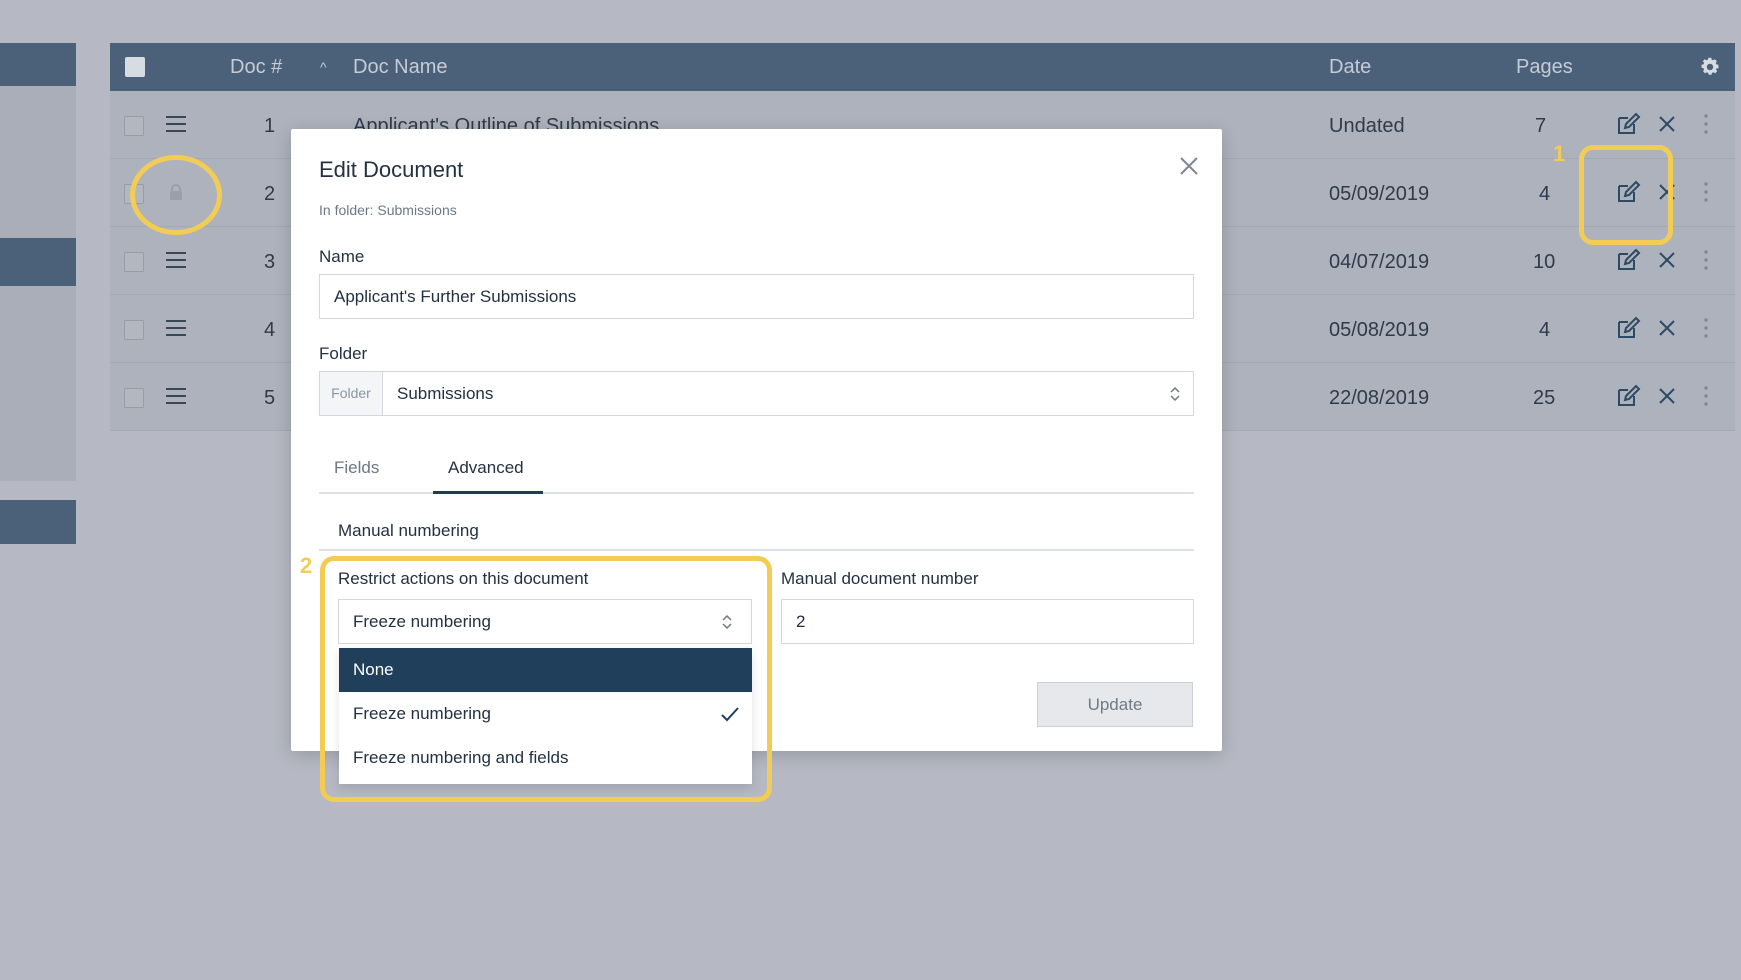  I want to click on sidebar-item-active, so click(38, 262).